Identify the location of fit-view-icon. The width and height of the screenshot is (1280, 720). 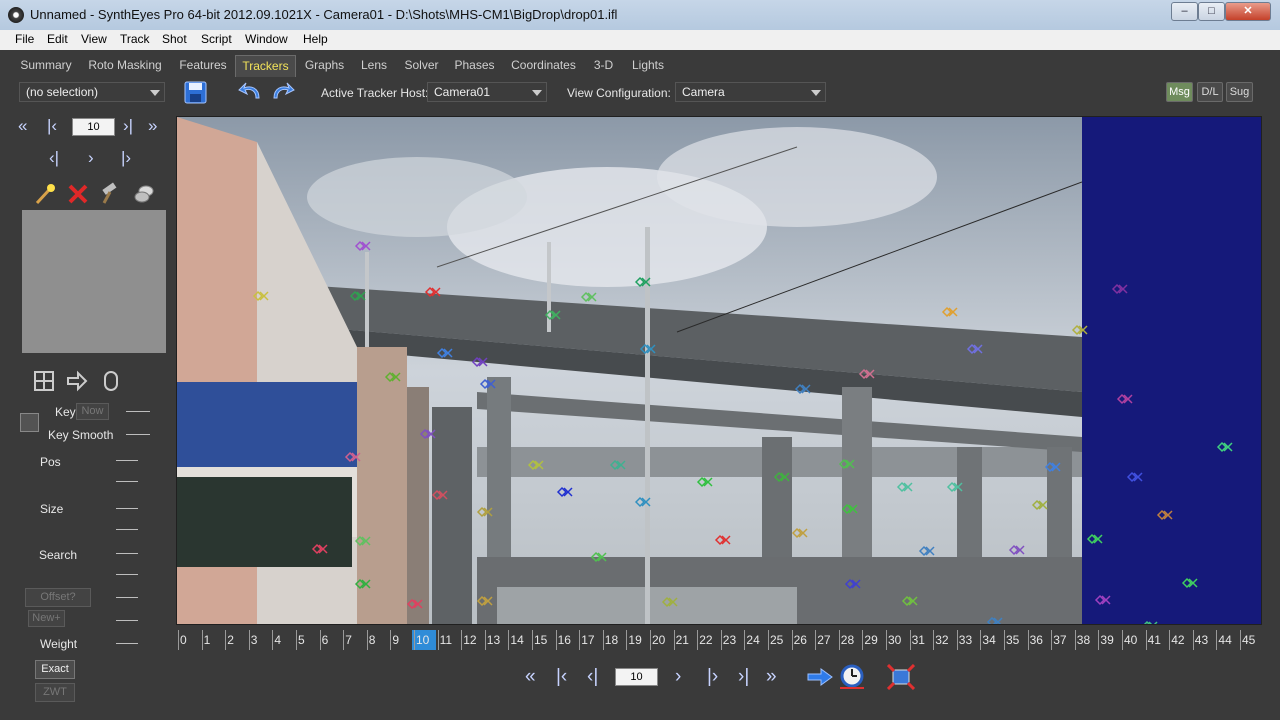
(901, 677).